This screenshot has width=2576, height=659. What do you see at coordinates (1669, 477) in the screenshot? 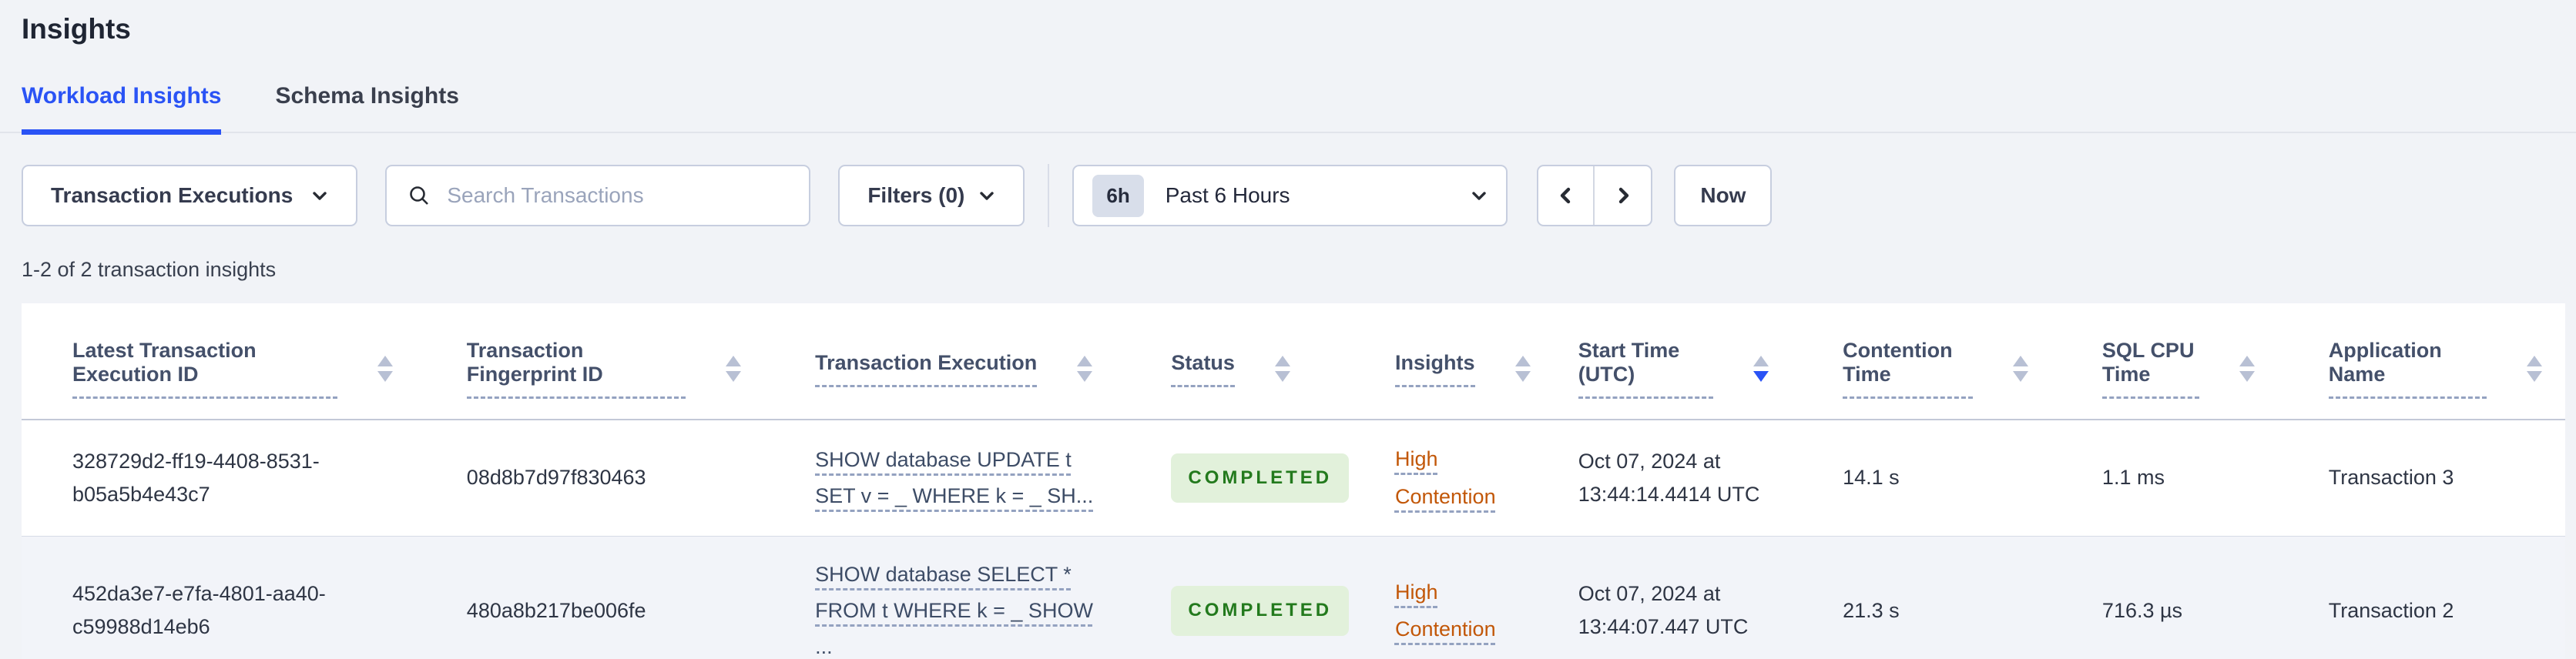
I see `cell-start-time: Oct 07, 2024 at 13:44:14.4414 UTC` at bounding box center [1669, 477].